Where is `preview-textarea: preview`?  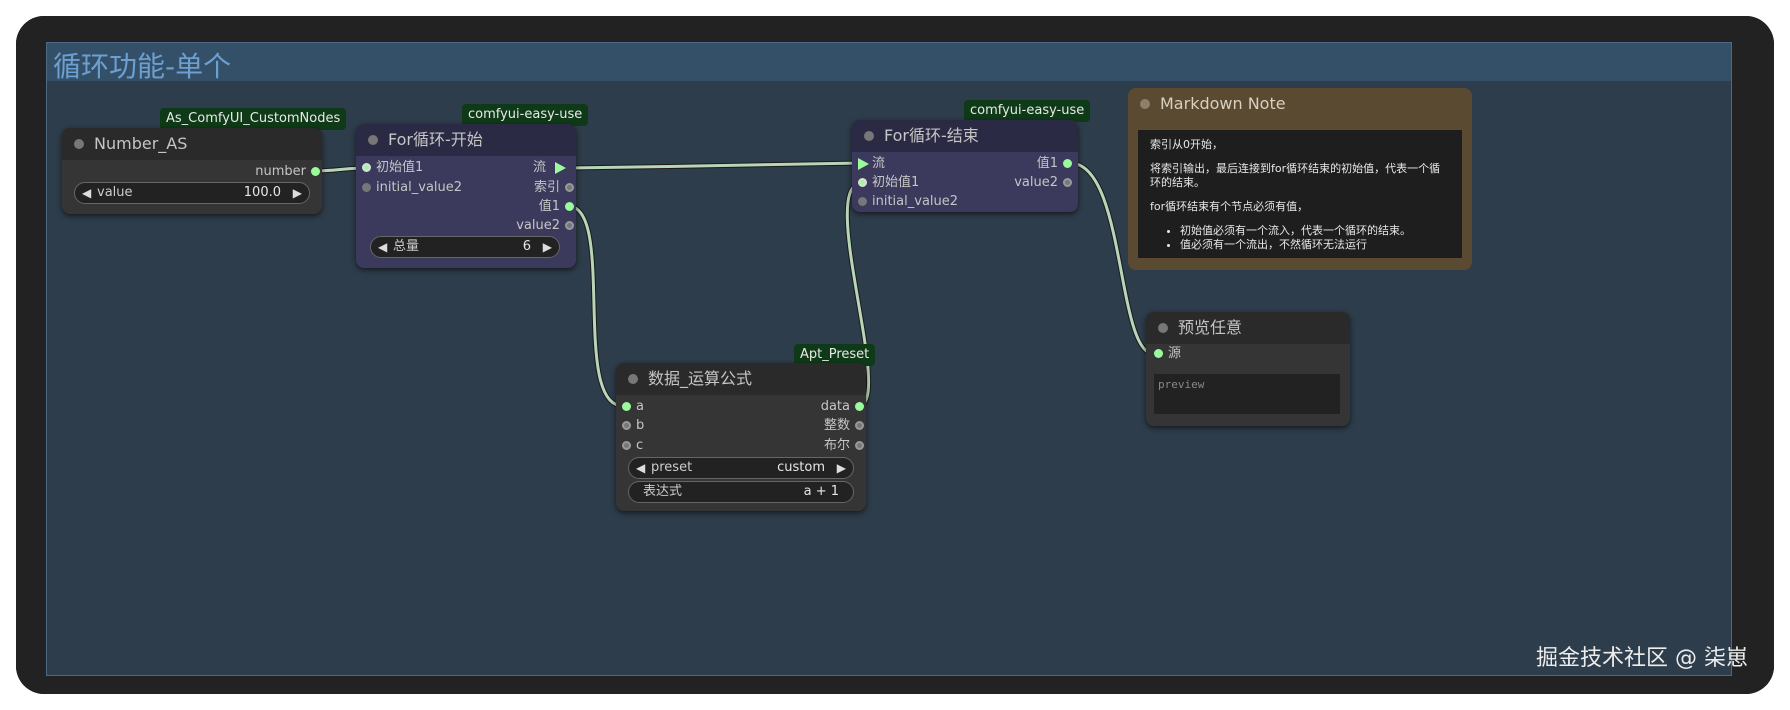 preview-textarea: preview is located at coordinates (1247, 394).